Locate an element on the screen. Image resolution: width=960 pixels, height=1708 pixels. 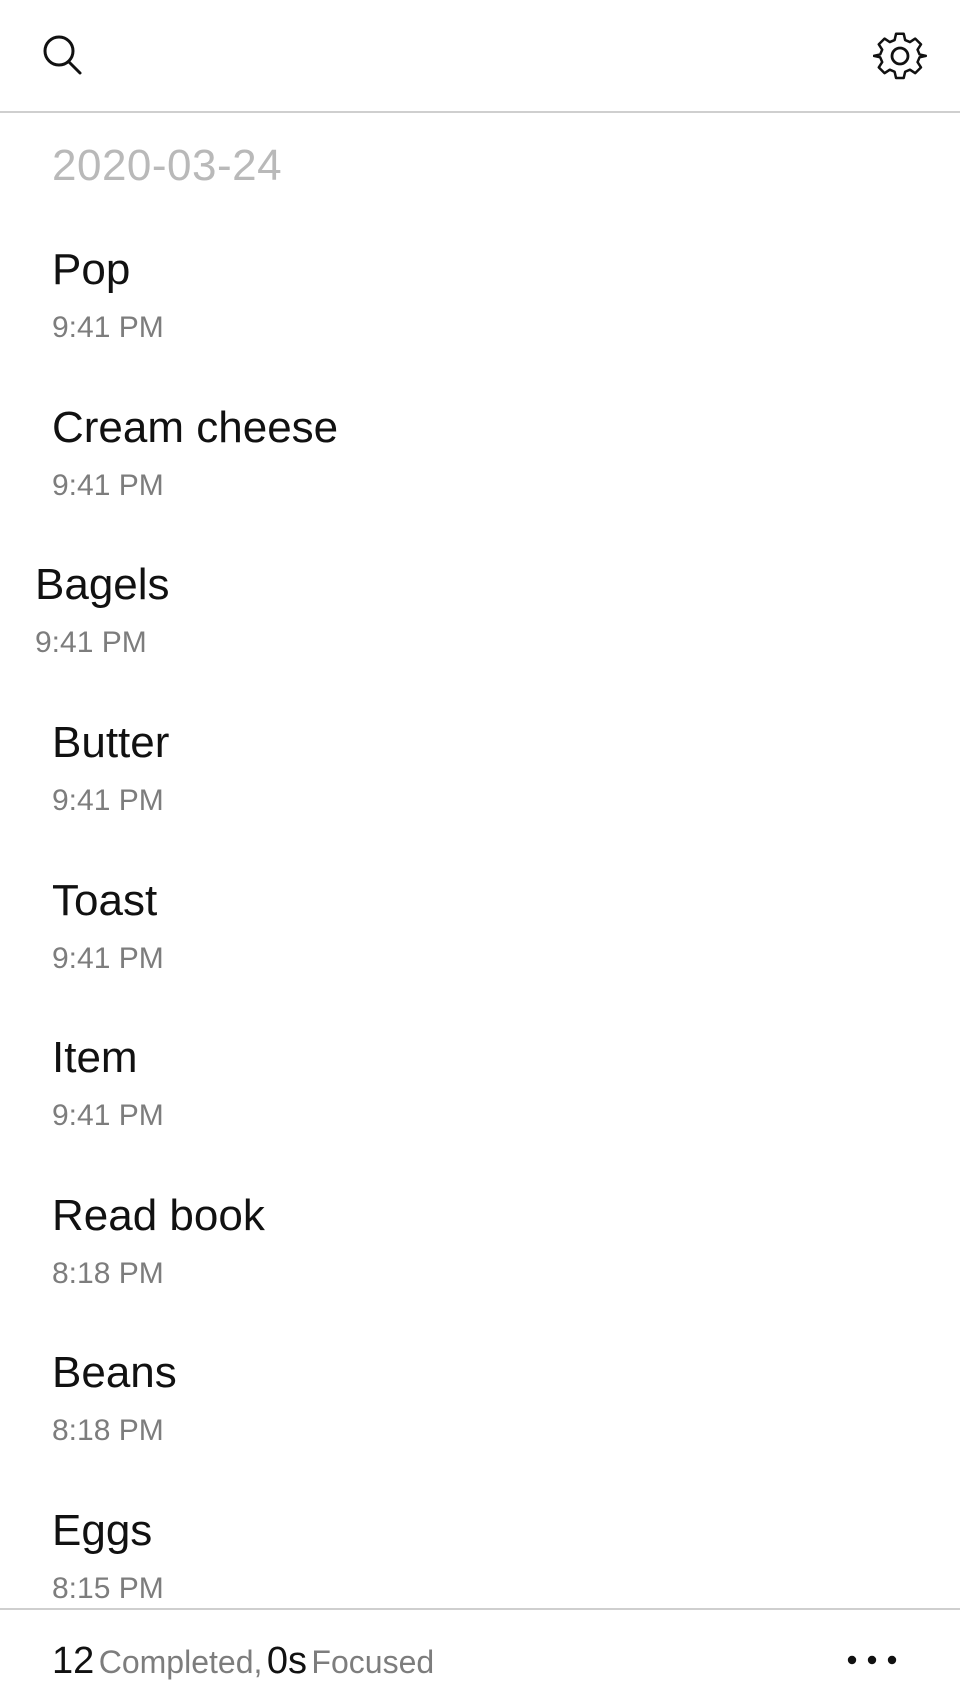
list-item: Butter 9:41 PM is located at coordinates (482, 793).